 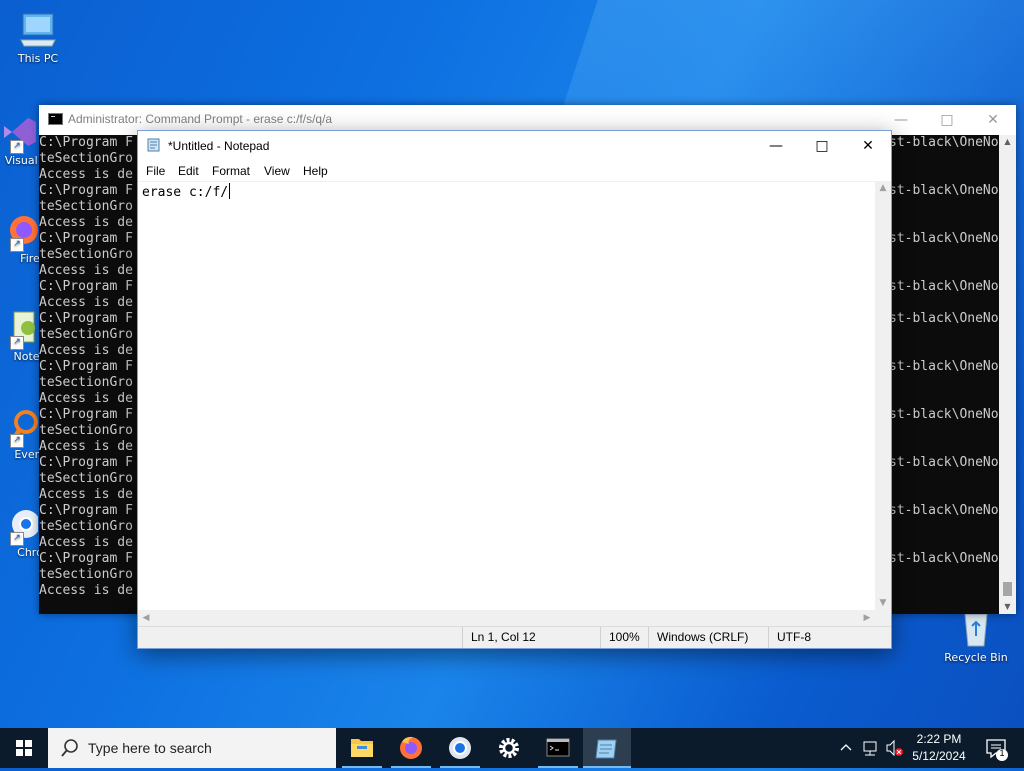 I want to click on desktop-icon-this-pc: This PC, so click(x=38, y=37).